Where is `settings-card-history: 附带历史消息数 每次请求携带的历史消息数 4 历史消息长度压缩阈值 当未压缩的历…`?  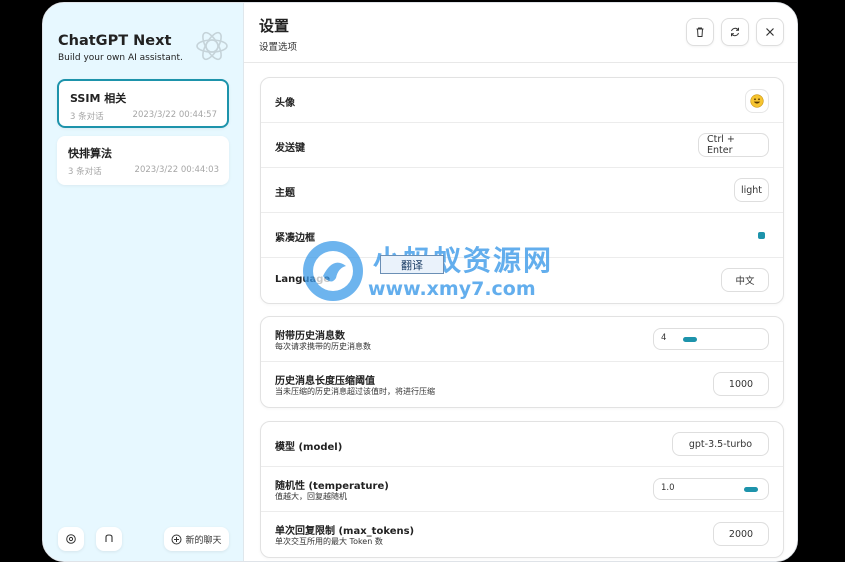 settings-card-history: 附带历史消息数 每次请求携带的历史消息数 4 历史消息长度压缩阈值 当未压缩的历… is located at coordinates (522, 362).